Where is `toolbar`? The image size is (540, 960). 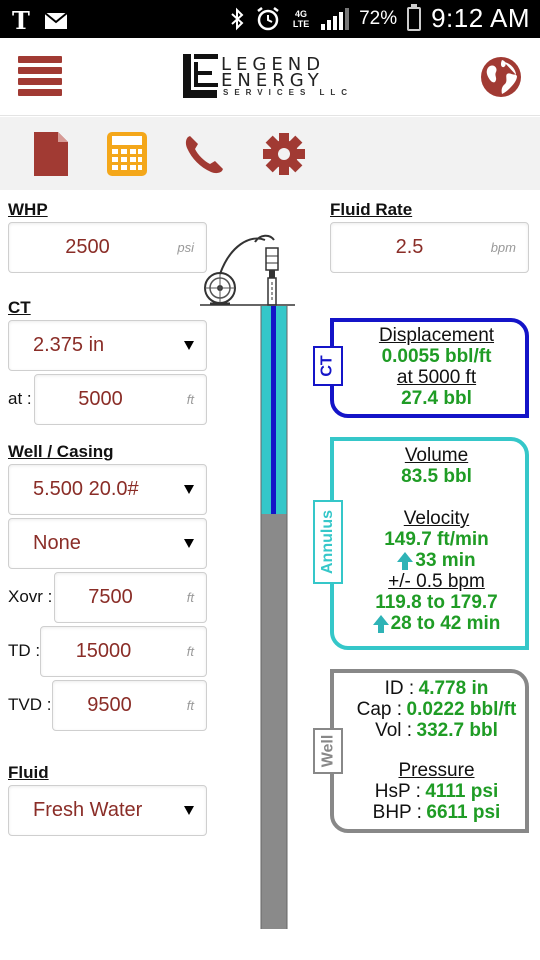
toolbar is located at coordinates (270, 153).